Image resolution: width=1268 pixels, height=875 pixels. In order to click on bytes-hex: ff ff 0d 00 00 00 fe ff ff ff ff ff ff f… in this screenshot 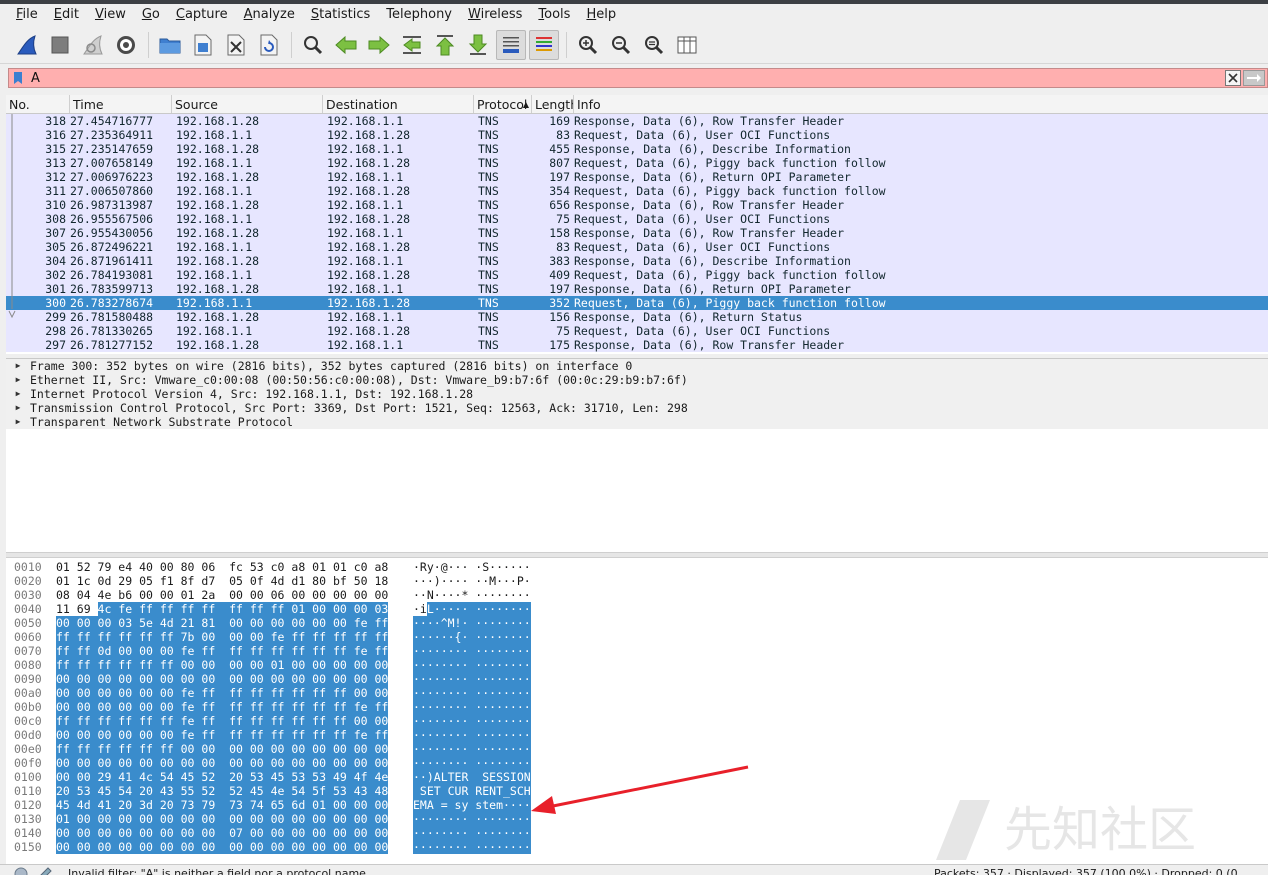, I will do `click(222, 651)`.